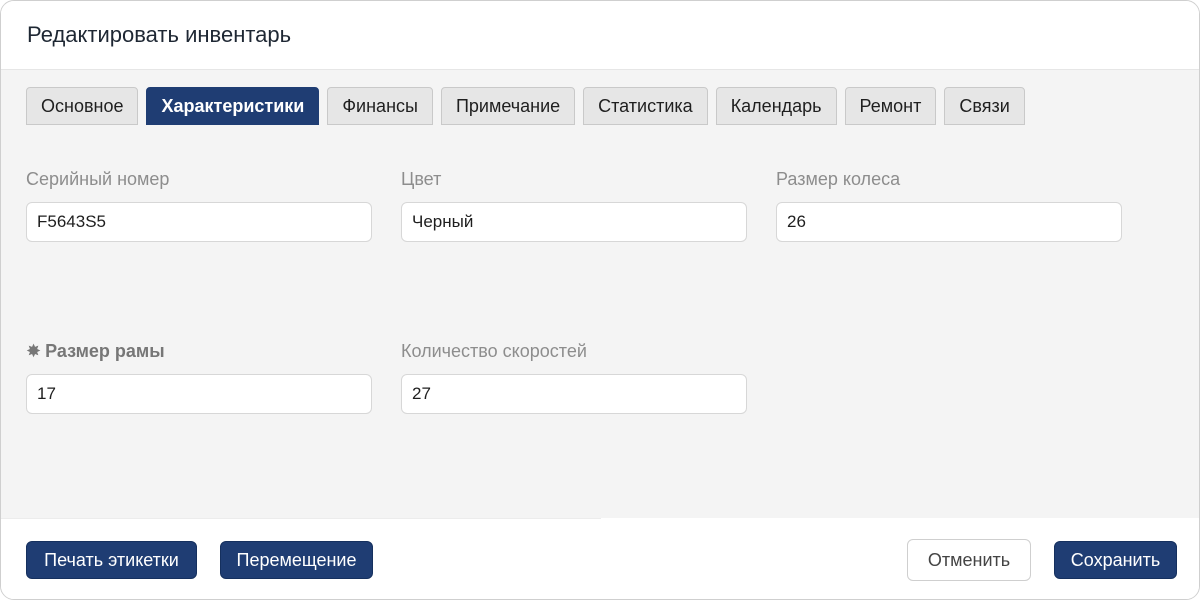 The height and width of the screenshot is (600, 1200). What do you see at coordinates (1115, 560) in the screenshot?
I see `save-button: Сохранить` at bounding box center [1115, 560].